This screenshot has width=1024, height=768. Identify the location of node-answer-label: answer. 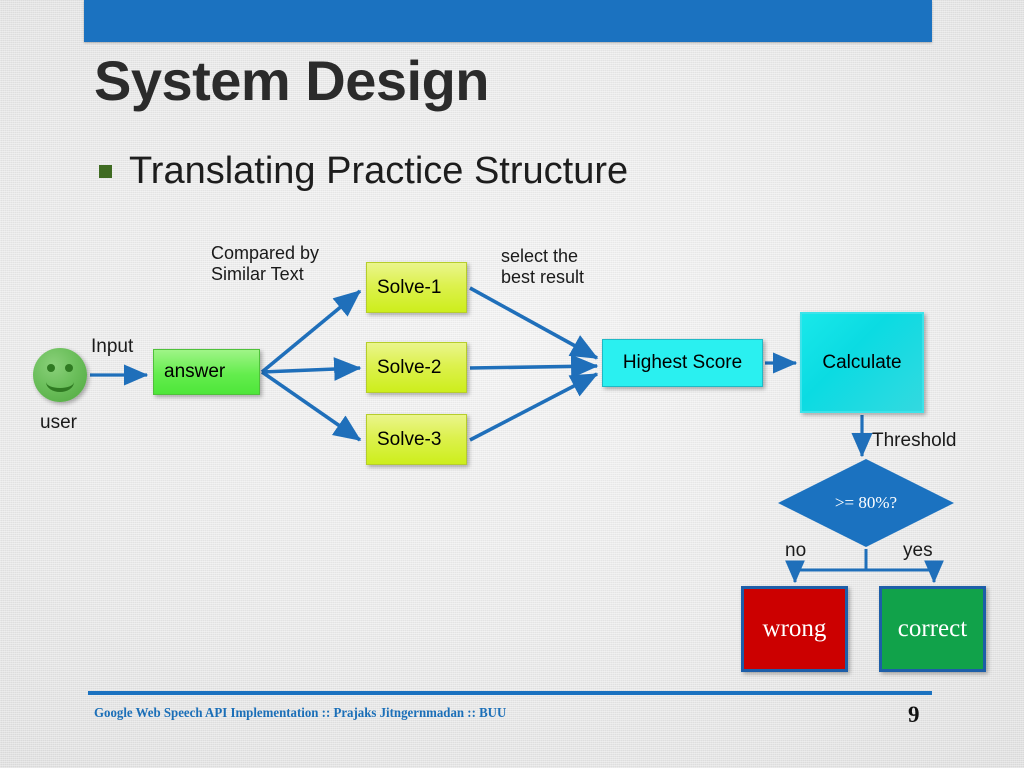
(195, 371).